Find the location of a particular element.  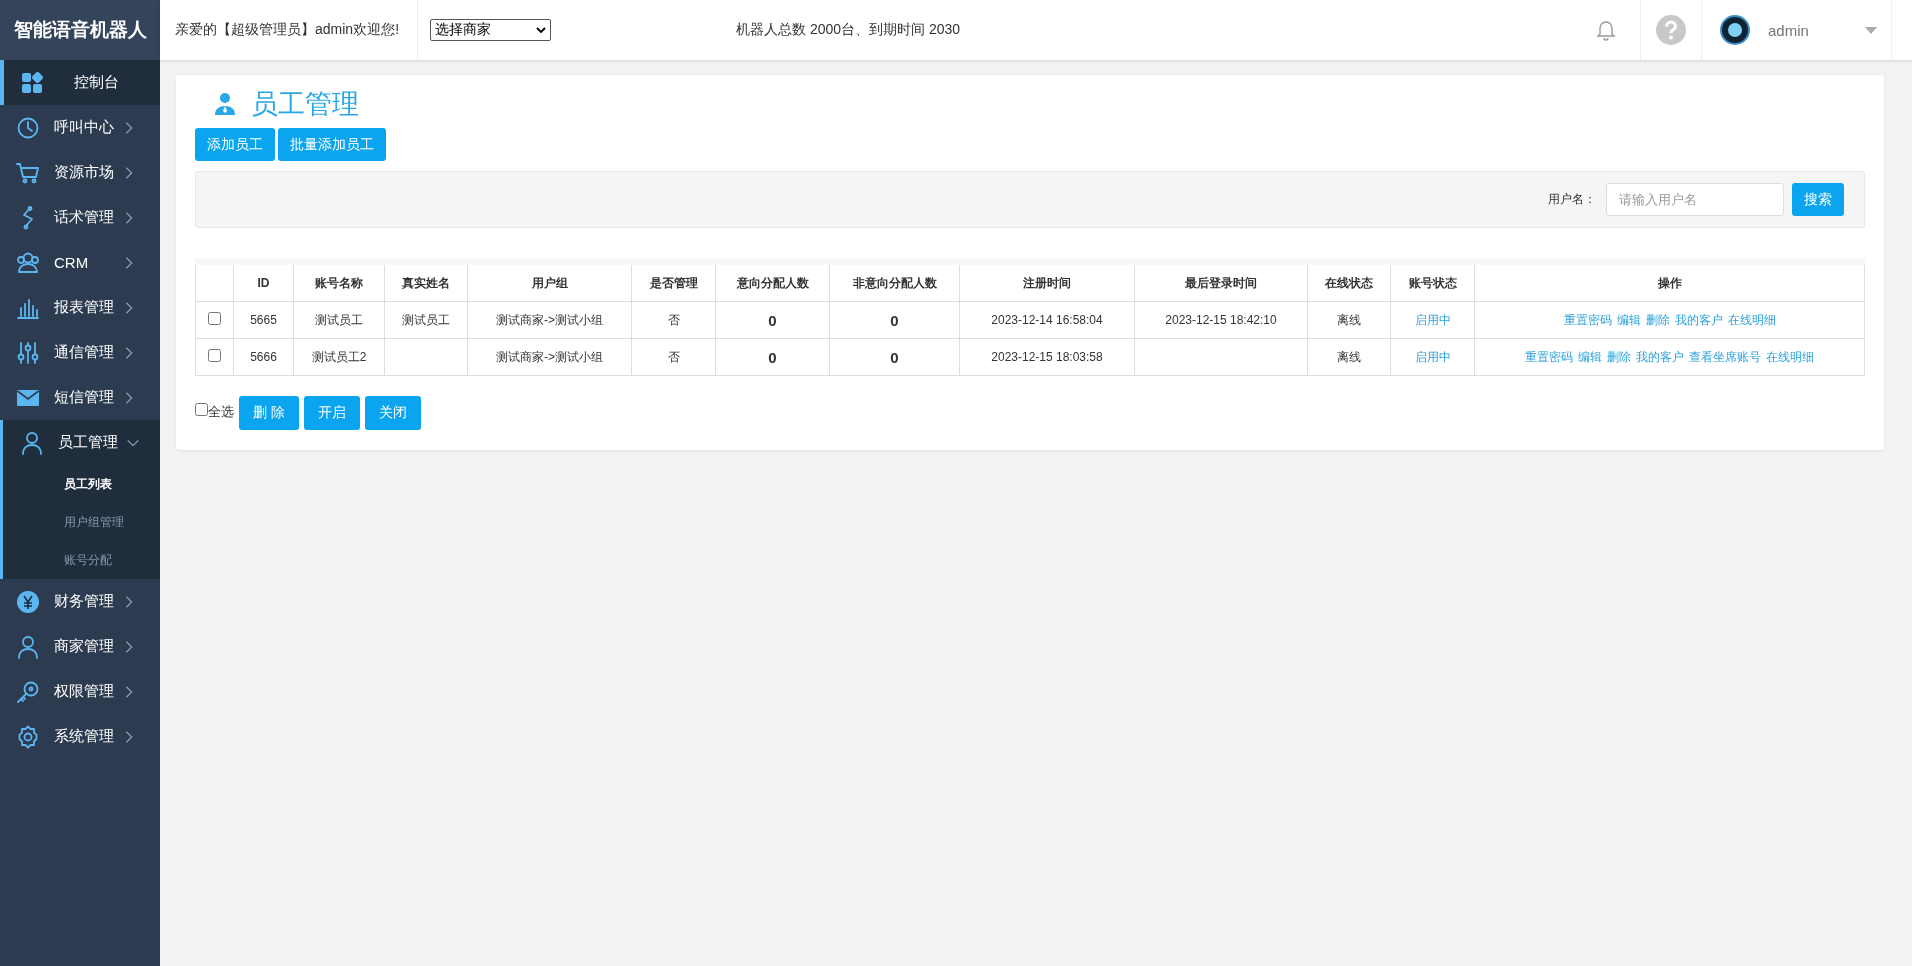

submenu-item: 用户组管理 is located at coordinates (80, 522).